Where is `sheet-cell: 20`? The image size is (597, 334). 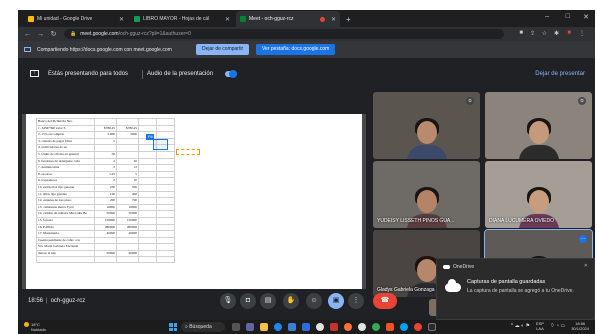 sheet-cell: 20 is located at coordinates (127, 161).